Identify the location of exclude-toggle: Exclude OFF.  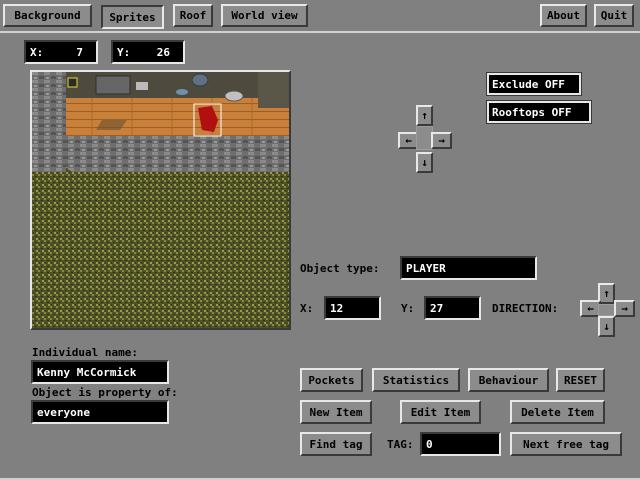
(534, 84).